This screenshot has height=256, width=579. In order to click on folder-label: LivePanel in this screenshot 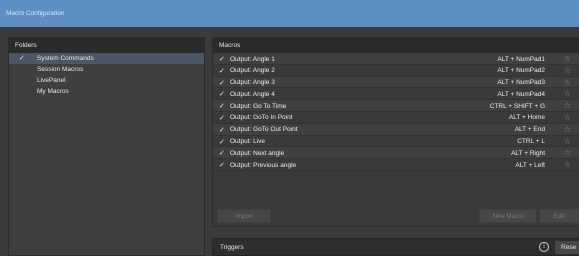, I will do `click(51, 80)`.